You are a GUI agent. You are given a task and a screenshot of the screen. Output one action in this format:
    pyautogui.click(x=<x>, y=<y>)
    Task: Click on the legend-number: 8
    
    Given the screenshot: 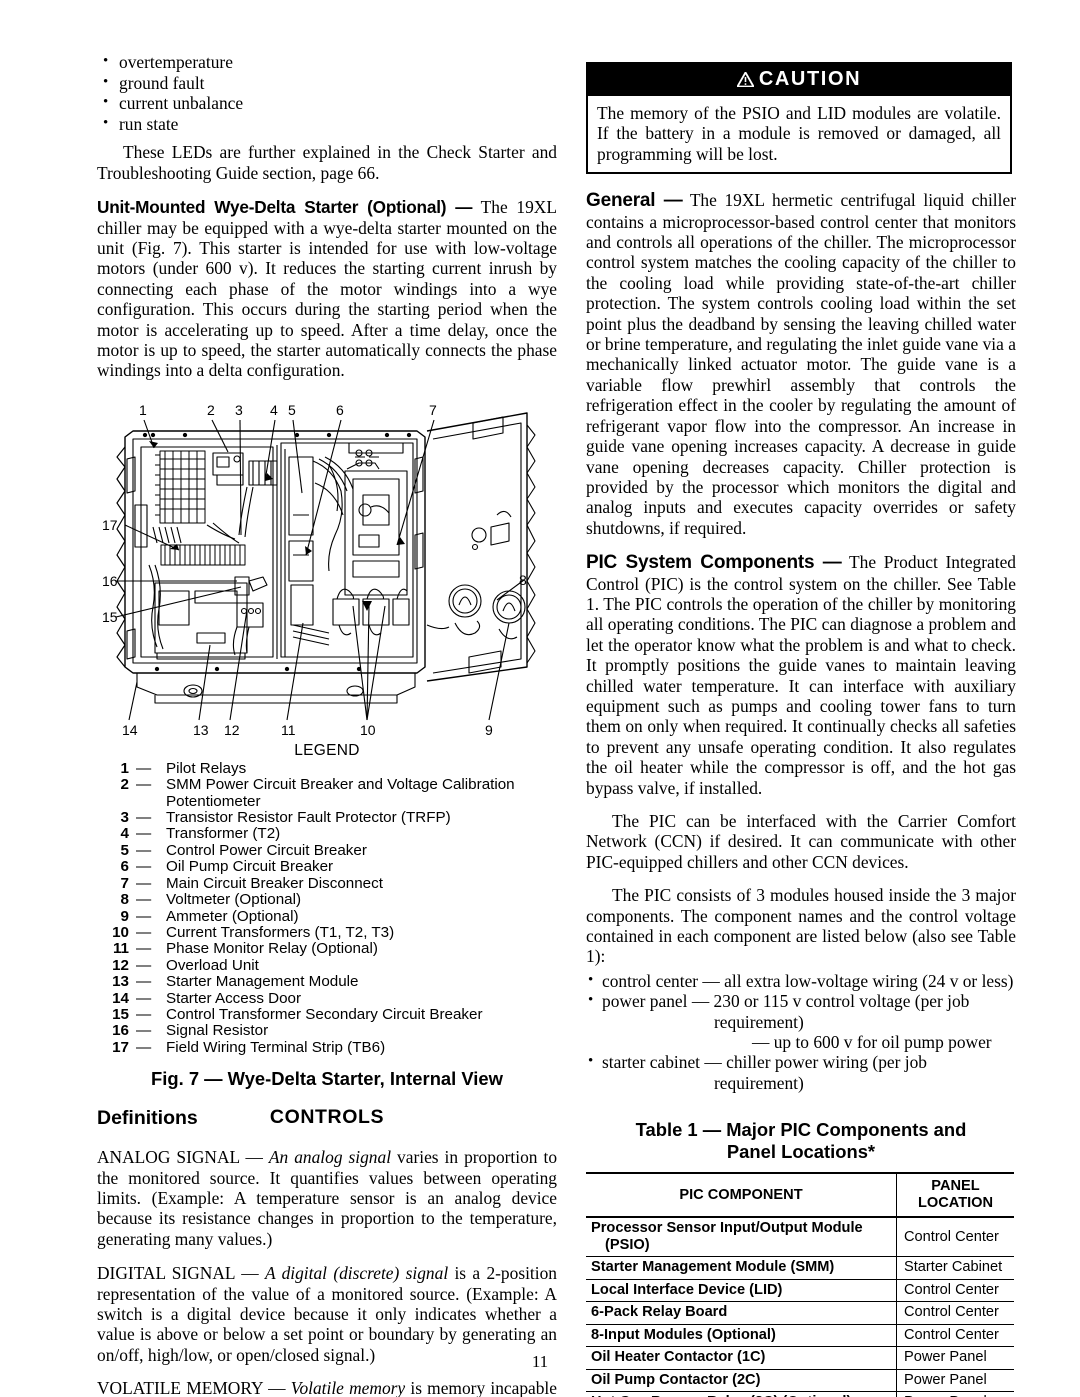 What is the action you would take?
    pyautogui.click(x=124, y=900)
    